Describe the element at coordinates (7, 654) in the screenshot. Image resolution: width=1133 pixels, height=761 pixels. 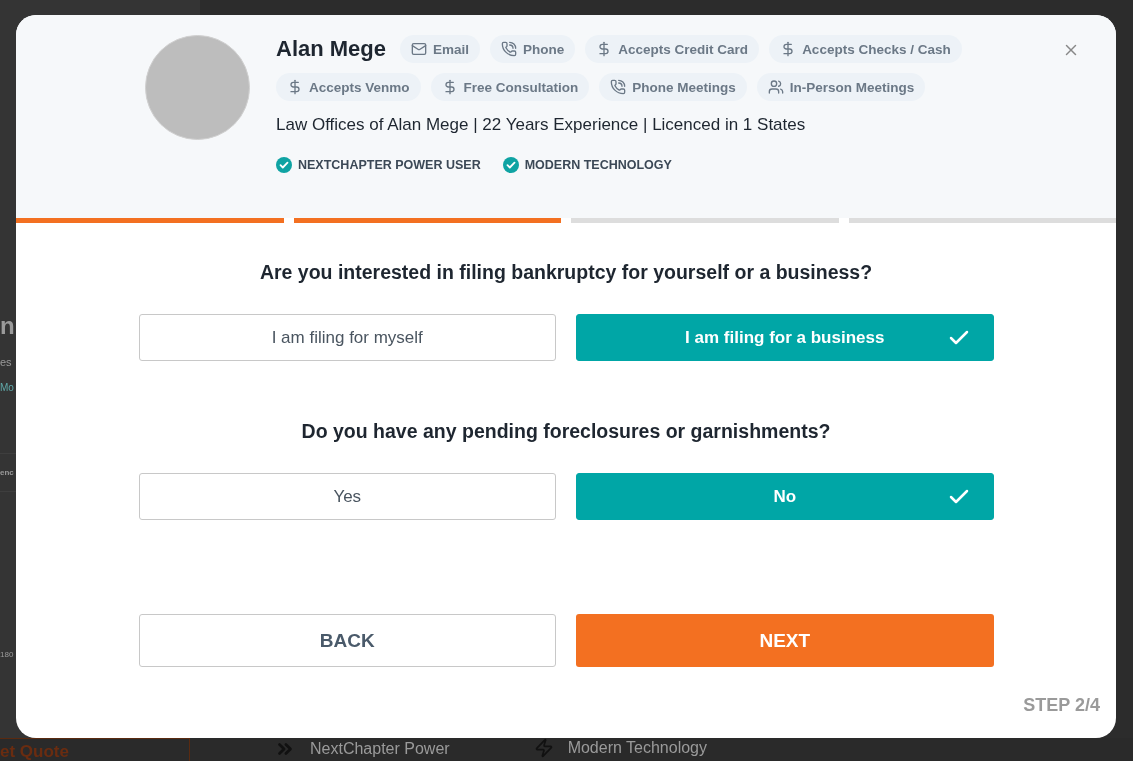
I see `page-phone: 180` at that location.